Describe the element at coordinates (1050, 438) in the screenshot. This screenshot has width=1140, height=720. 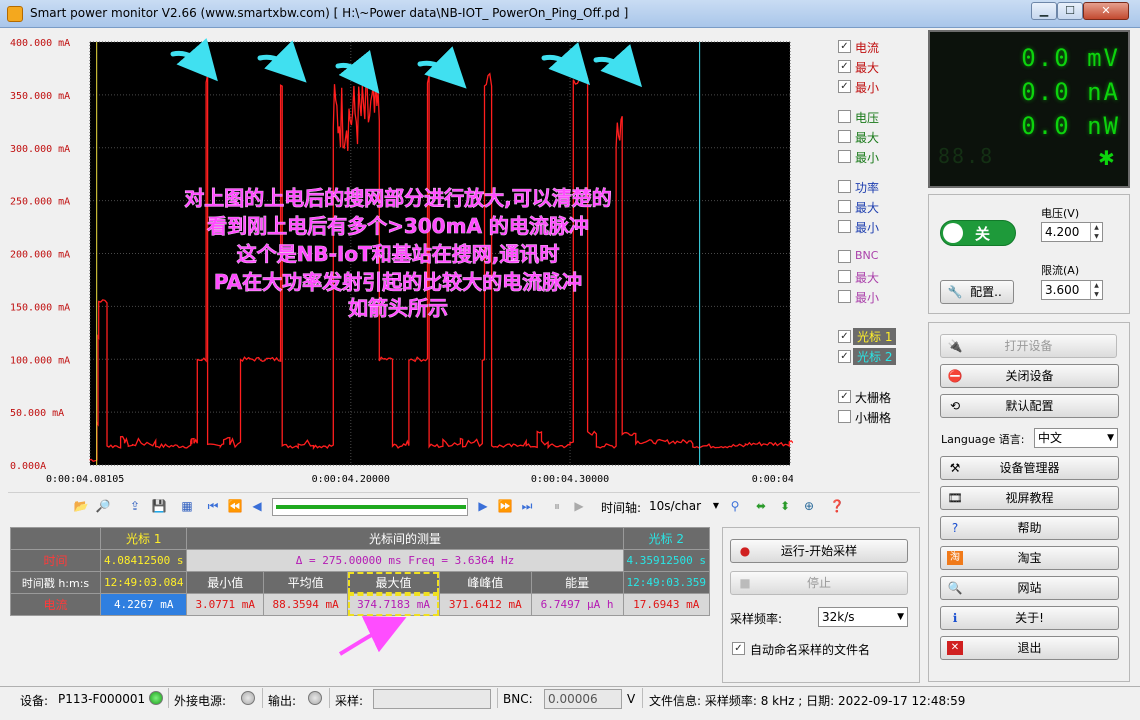
I see `language-value: 中文` at that location.